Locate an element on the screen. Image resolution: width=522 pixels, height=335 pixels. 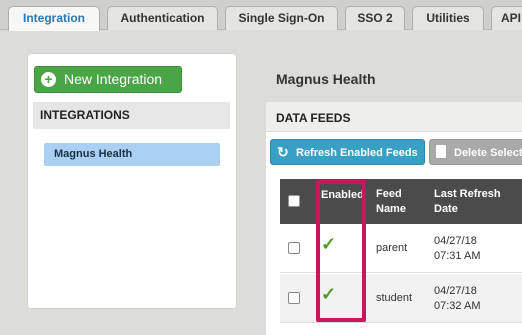
select-all-checkbox is located at coordinates (294, 201).